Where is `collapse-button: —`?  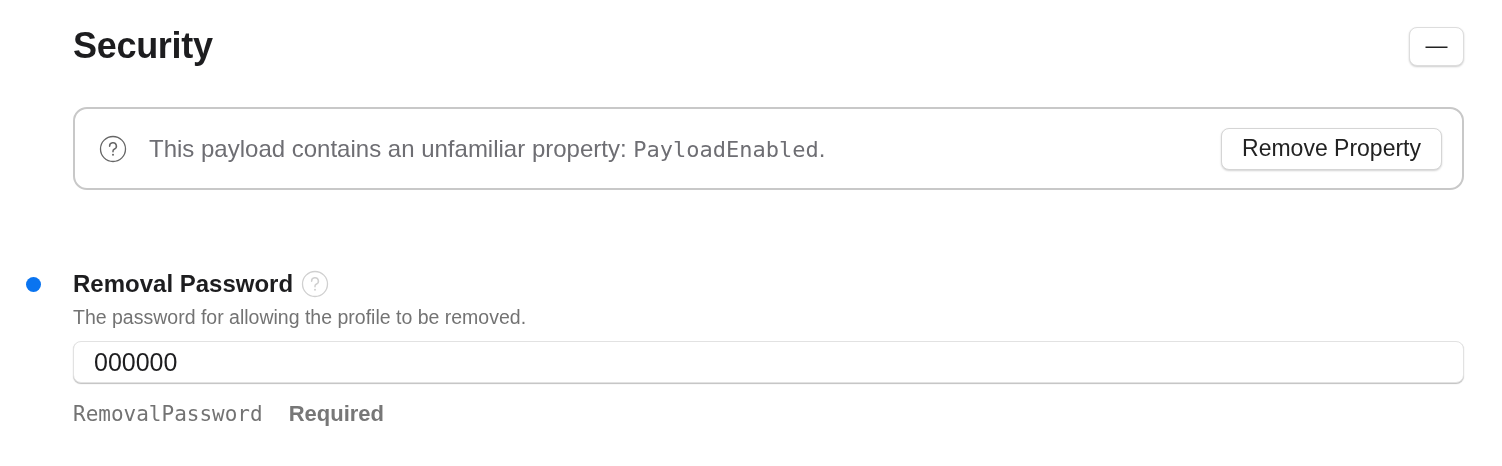
collapse-button: — is located at coordinates (1436, 46).